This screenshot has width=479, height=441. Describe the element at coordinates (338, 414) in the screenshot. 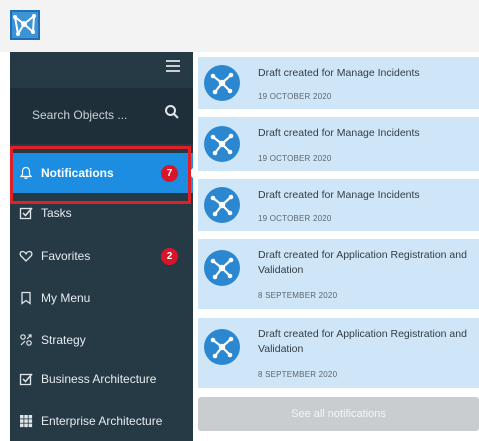

I see `see-all-notifications-button: See all notifications` at that location.